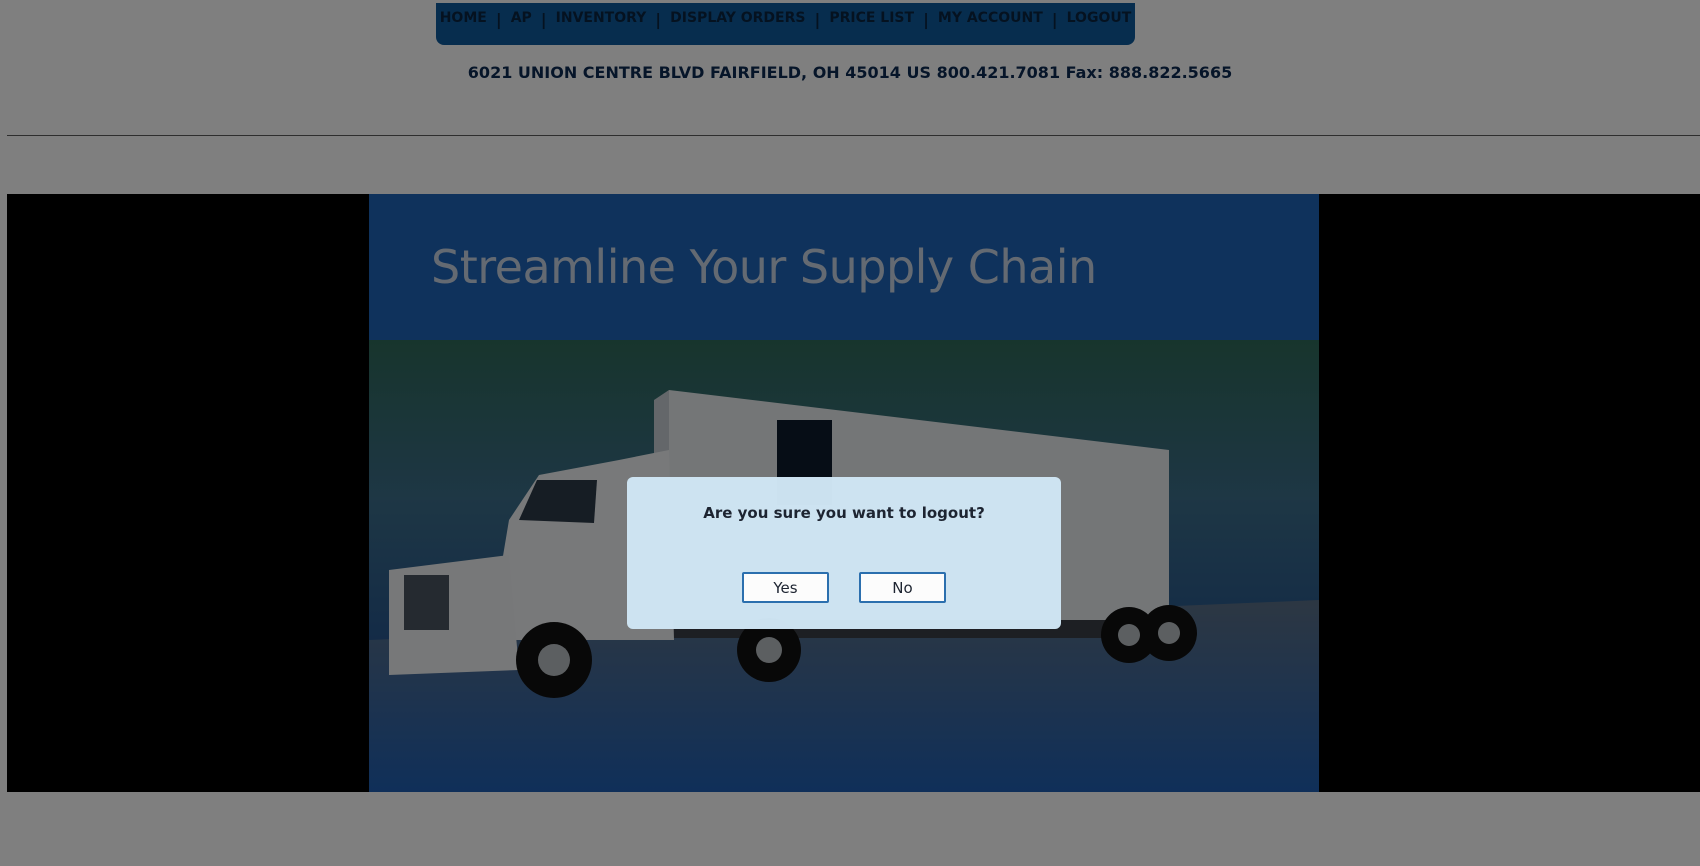  I want to click on dialog-message: Are you sure you want to logout?, so click(844, 513).